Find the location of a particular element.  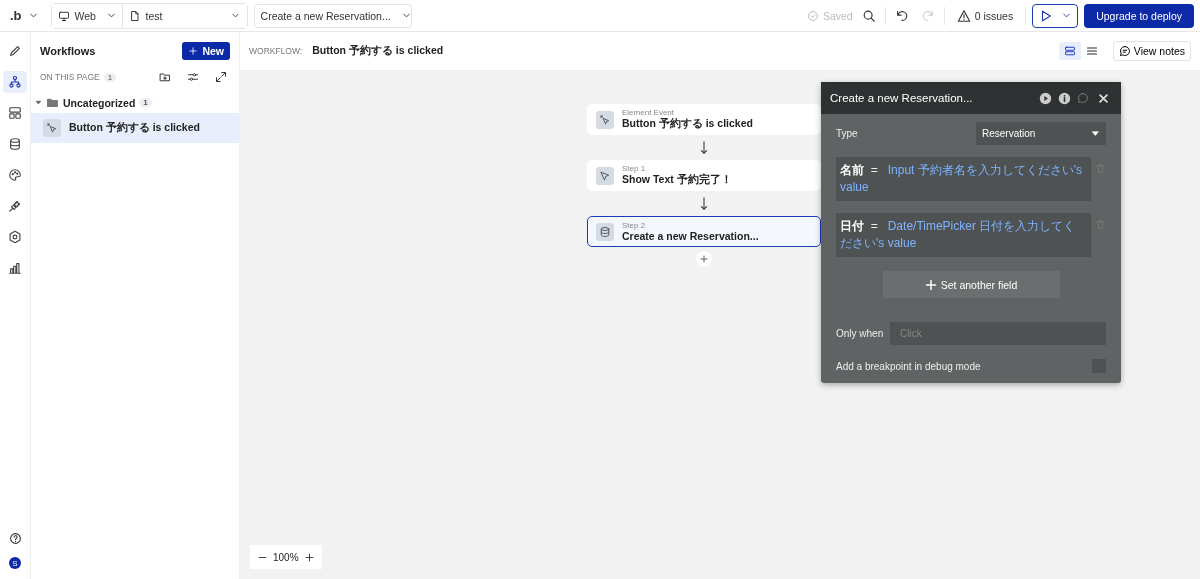

avatar: S is located at coordinates (15, 563).